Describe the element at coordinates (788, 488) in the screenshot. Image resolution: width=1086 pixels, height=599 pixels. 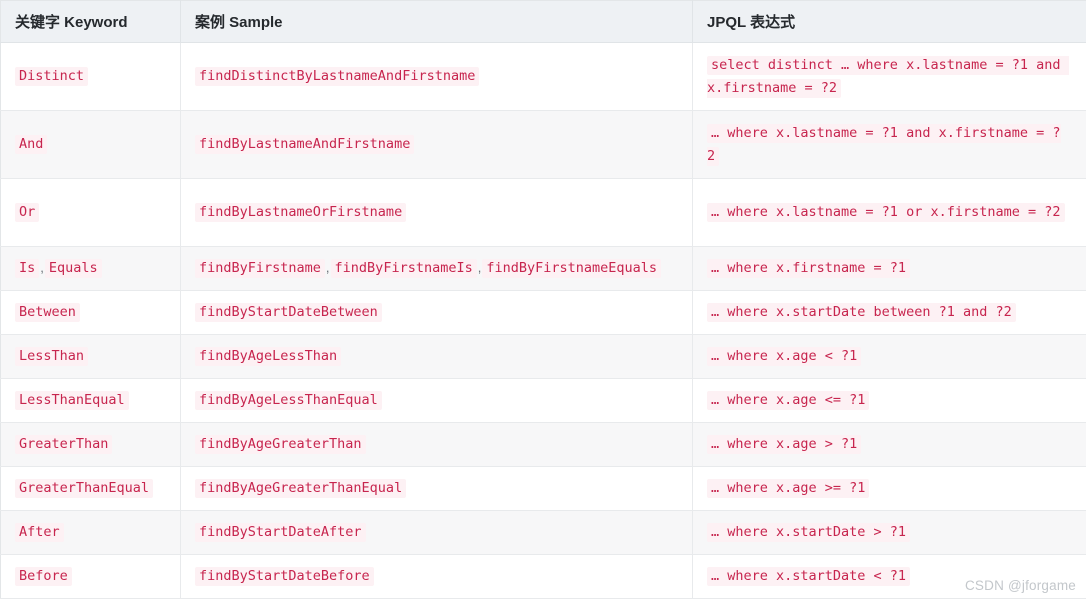
I see `jpql-code: … where x.age >= ?1` at that location.